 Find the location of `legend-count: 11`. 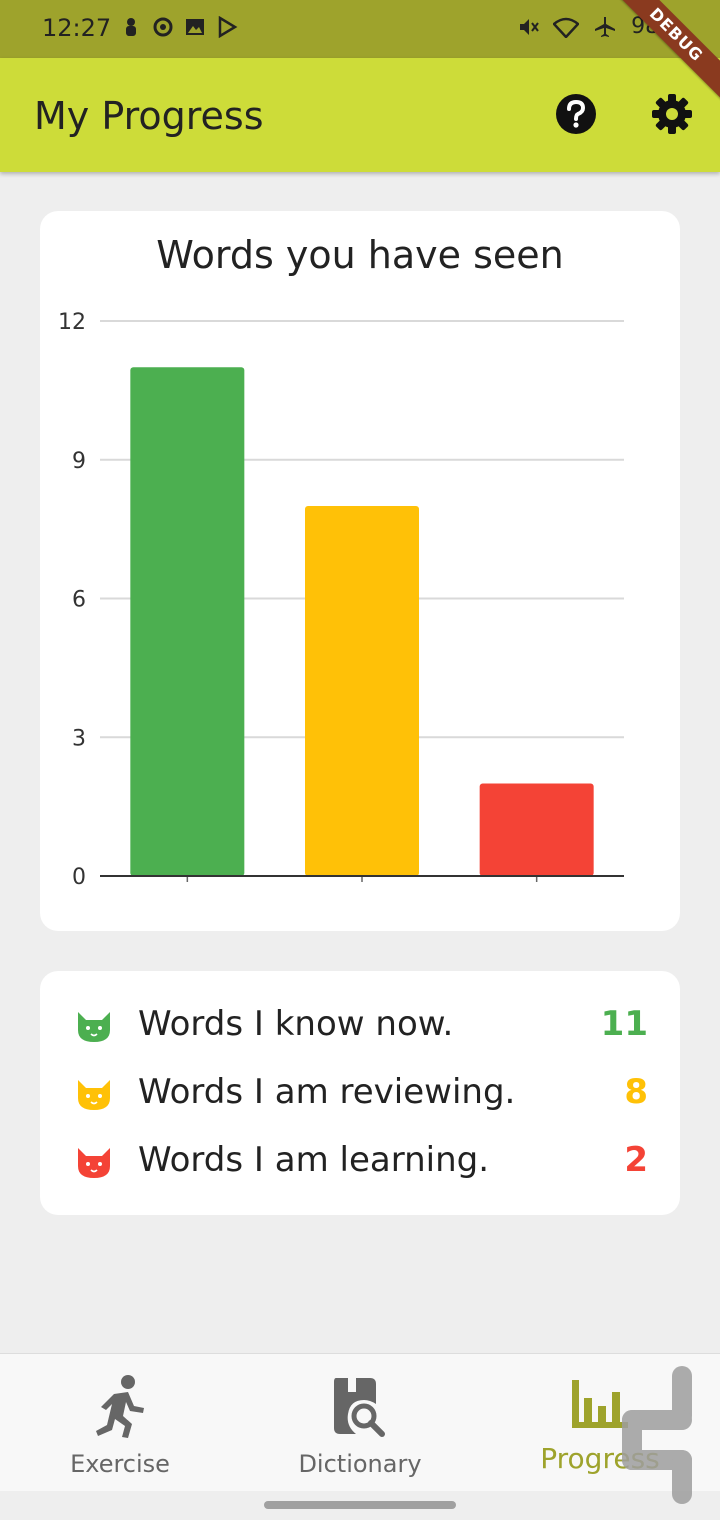

legend-count: 11 is located at coordinates (624, 1024).